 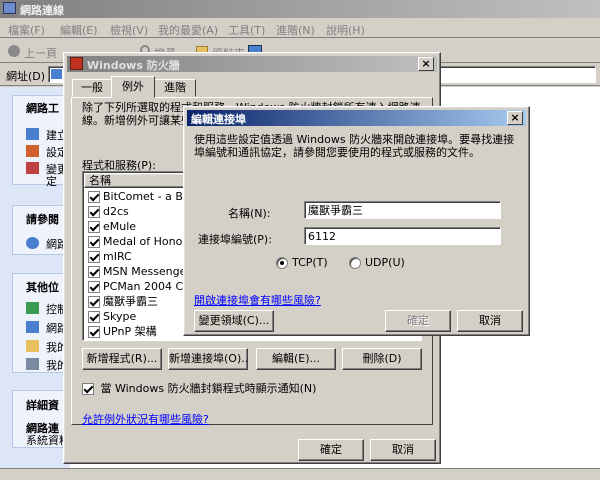 I want to click on tab-general: 一般, so click(x=92, y=88).